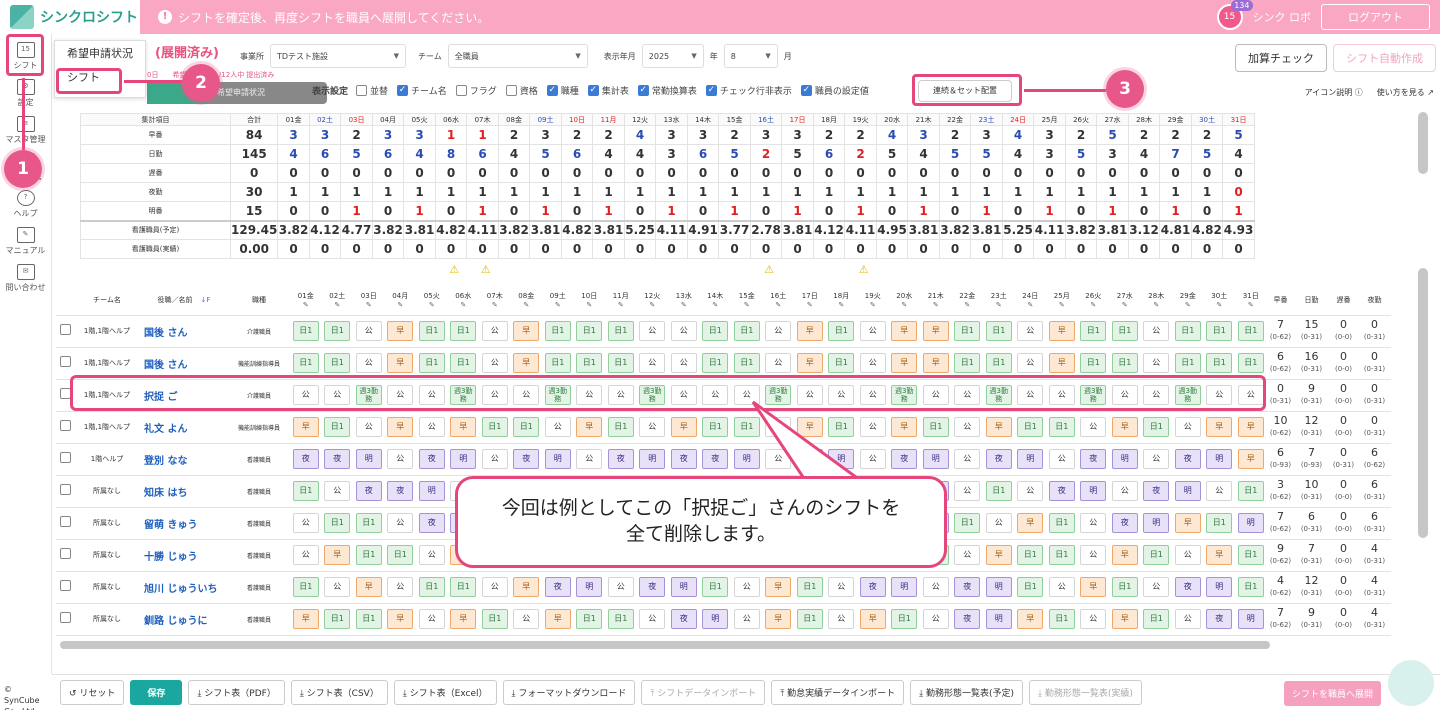 Image resolution: width=1440 pixels, height=710 pixels. What do you see at coordinates (432, 300) in the screenshot?
I see `roster-day-header: 05火 ✎` at bounding box center [432, 300].